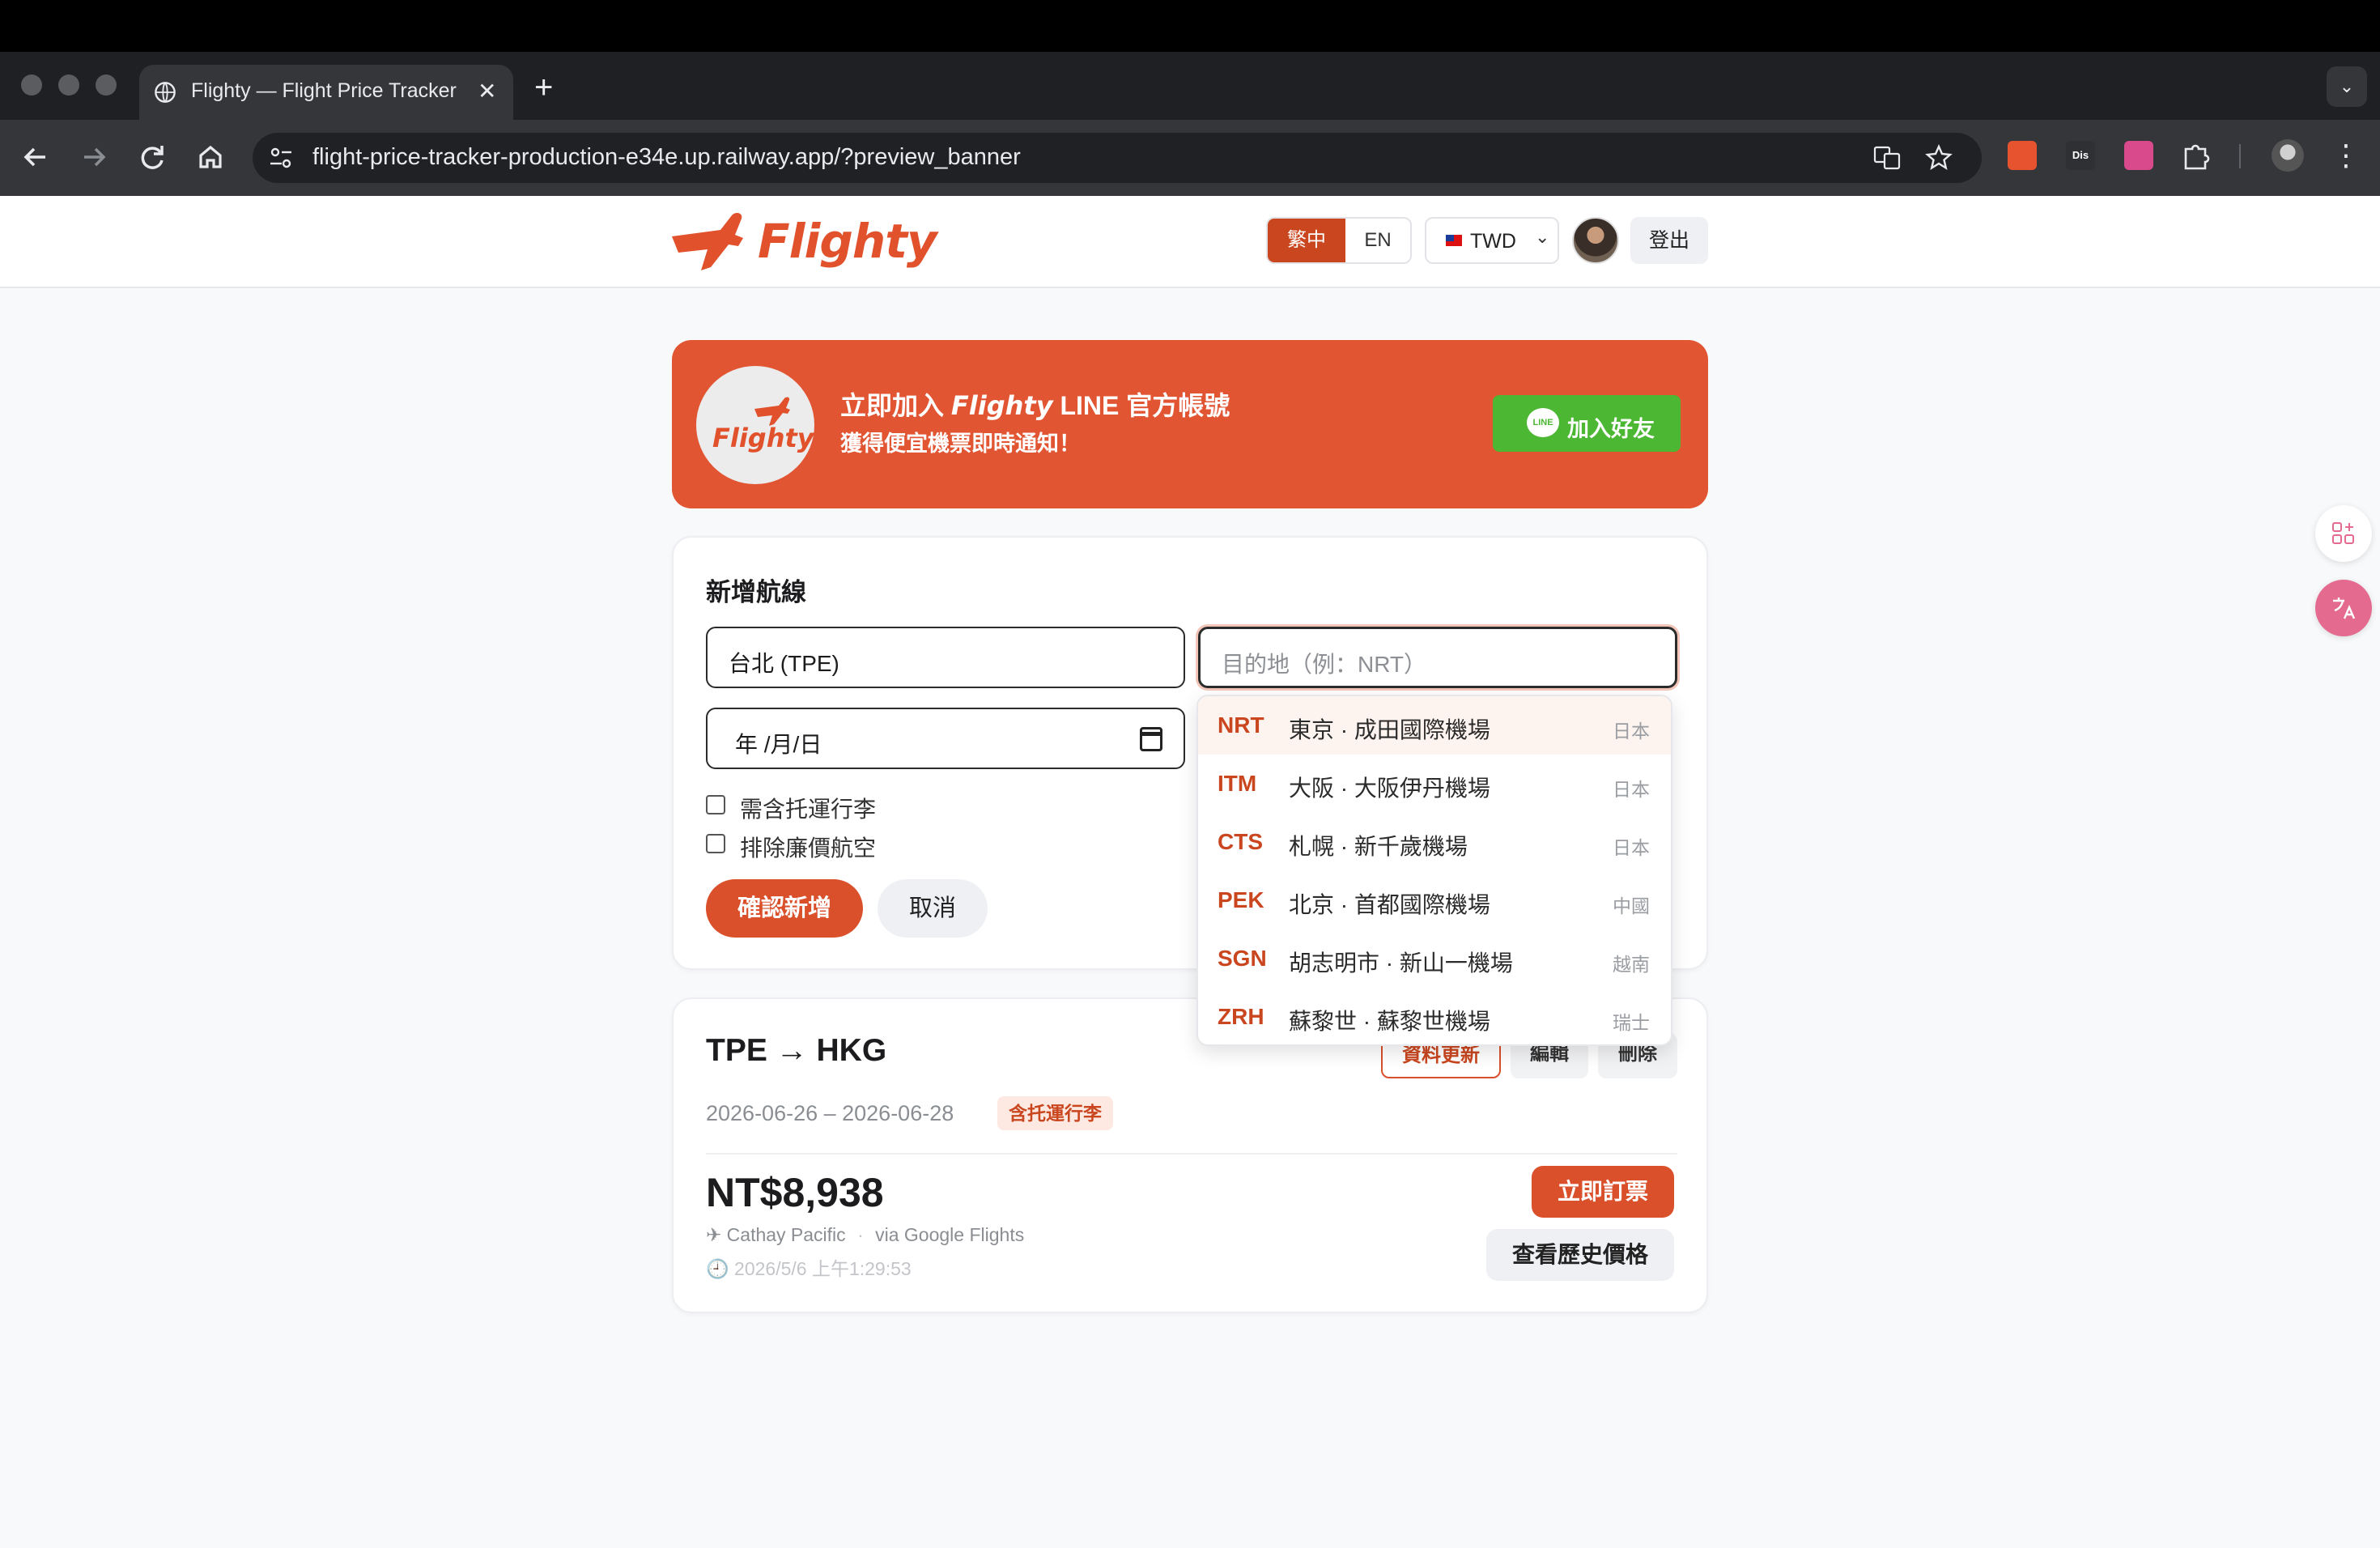  What do you see at coordinates (1241, 899) in the screenshot?
I see `airport-code: PEK` at bounding box center [1241, 899].